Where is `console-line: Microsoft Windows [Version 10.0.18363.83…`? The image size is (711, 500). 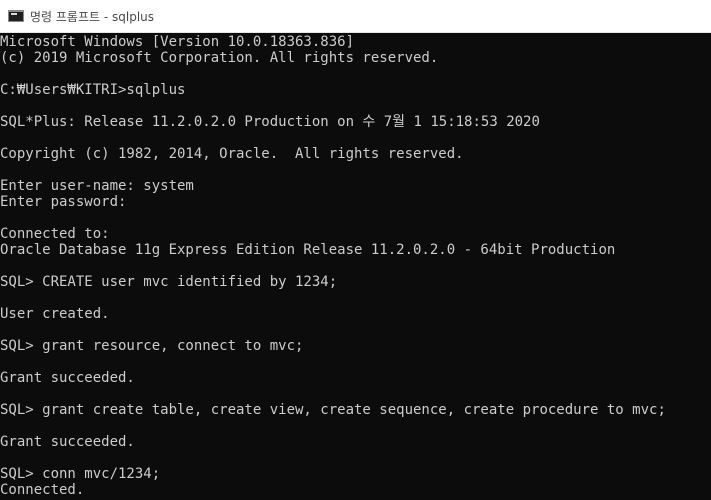 console-line: Microsoft Windows [Version 10.0.18363.83… is located at coordinates (177, 42).